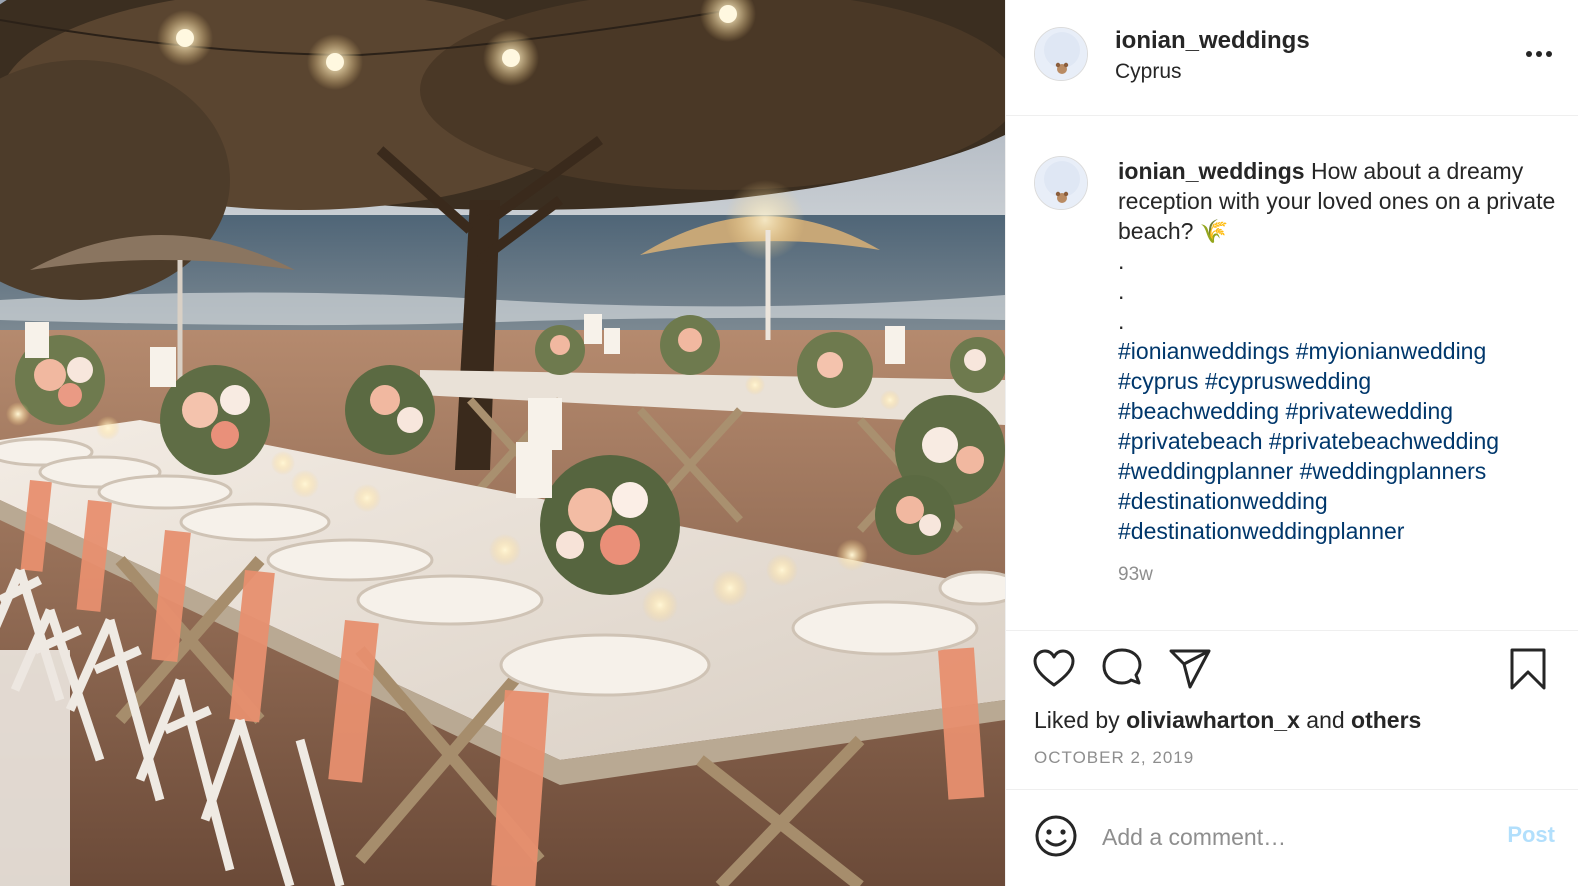  I want to click on post-username: ionian_weddings, so click(1212, 41).